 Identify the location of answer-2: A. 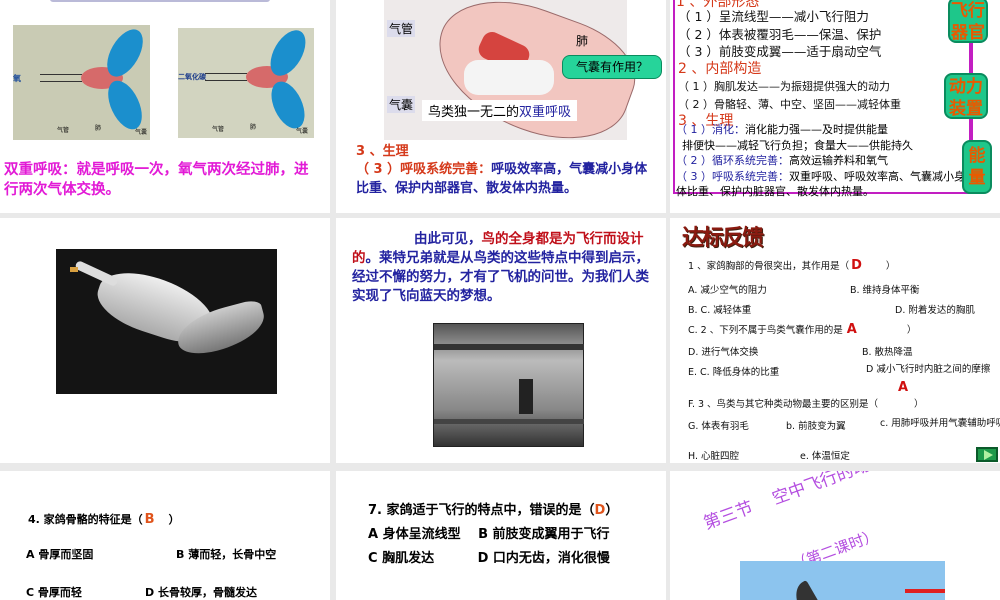
(851, 329).